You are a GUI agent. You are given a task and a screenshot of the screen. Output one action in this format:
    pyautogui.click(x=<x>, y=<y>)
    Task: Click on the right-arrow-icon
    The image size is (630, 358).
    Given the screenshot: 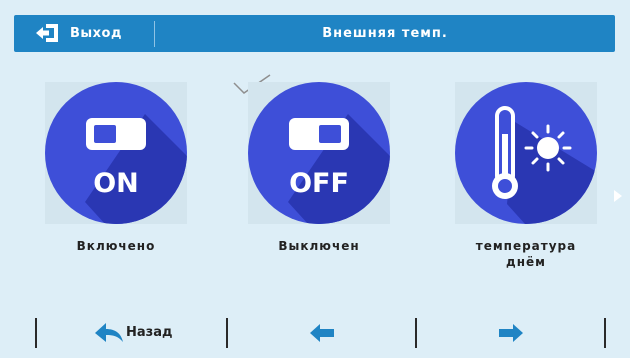 What is the action you would take?
    pyautogui.click(x=511, y=333)
    